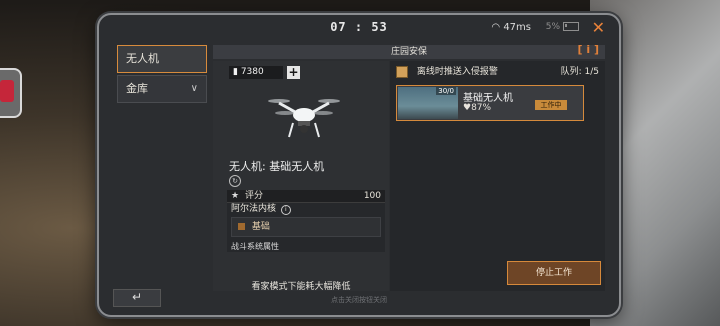 This screenshot has height=326, width=720. Describe the element at coordinates (142, 58) in the screenshot. I see `sidebar-item-label: 无人机` at that location.